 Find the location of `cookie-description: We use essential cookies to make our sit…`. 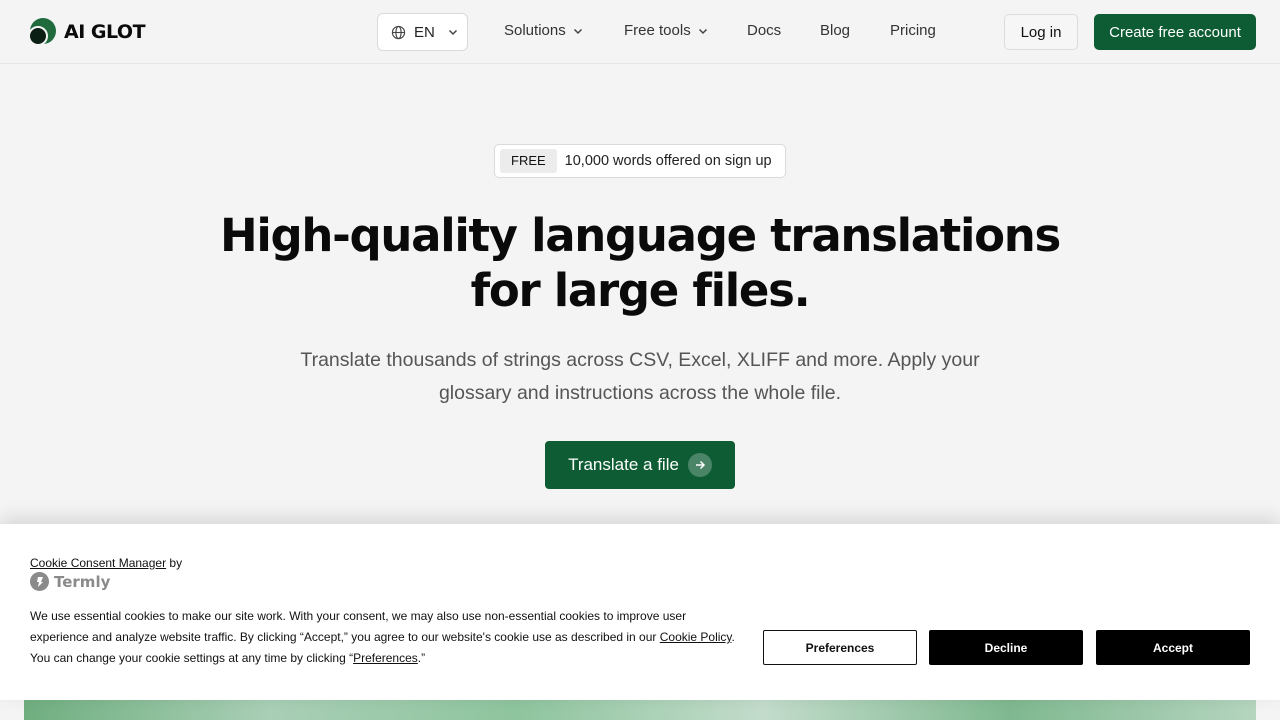

cookie-description: We use essential cookies to make our sit… is located at coordinates (387, 637).